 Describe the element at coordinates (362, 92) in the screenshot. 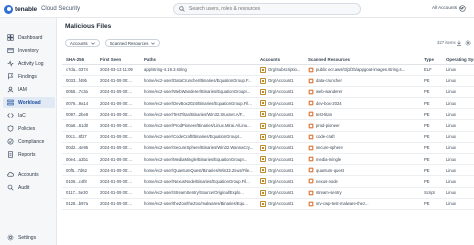

I see `cell-scanned-resource: web-wanderer` at that location.